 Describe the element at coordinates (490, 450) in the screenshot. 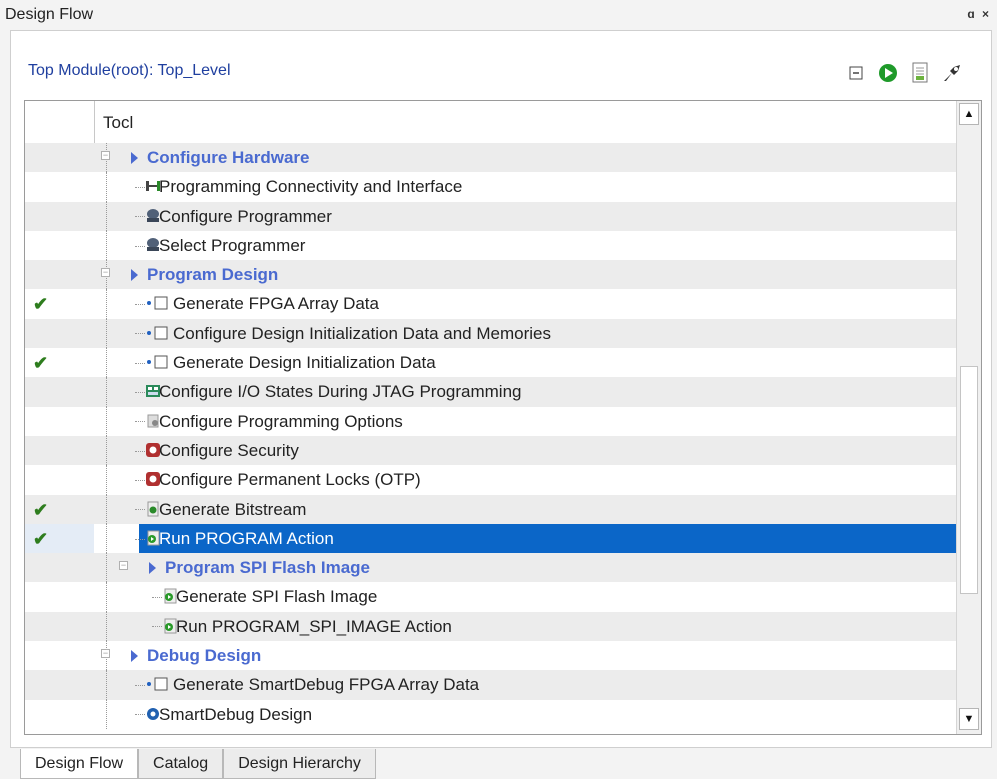

I see `tree-row: Configure Security` at that location.